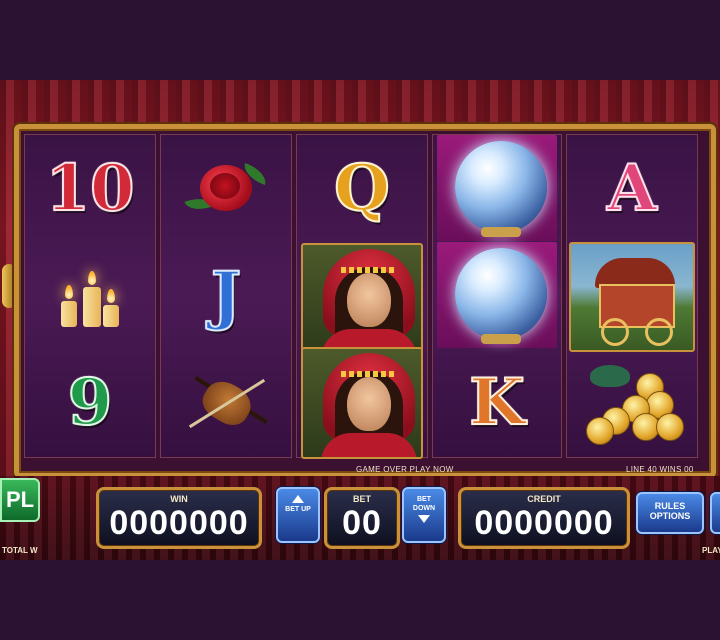 This screenshot has height=640, width=720. I want to click on win-value: 0000000, so click(179, 523).